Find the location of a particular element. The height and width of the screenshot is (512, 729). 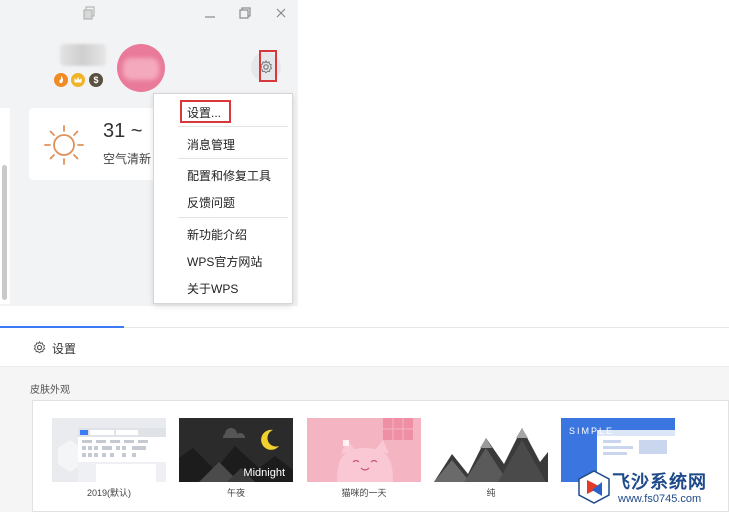

menu-item-feedback: 反馈问题 is located at coordinates (211, 202).